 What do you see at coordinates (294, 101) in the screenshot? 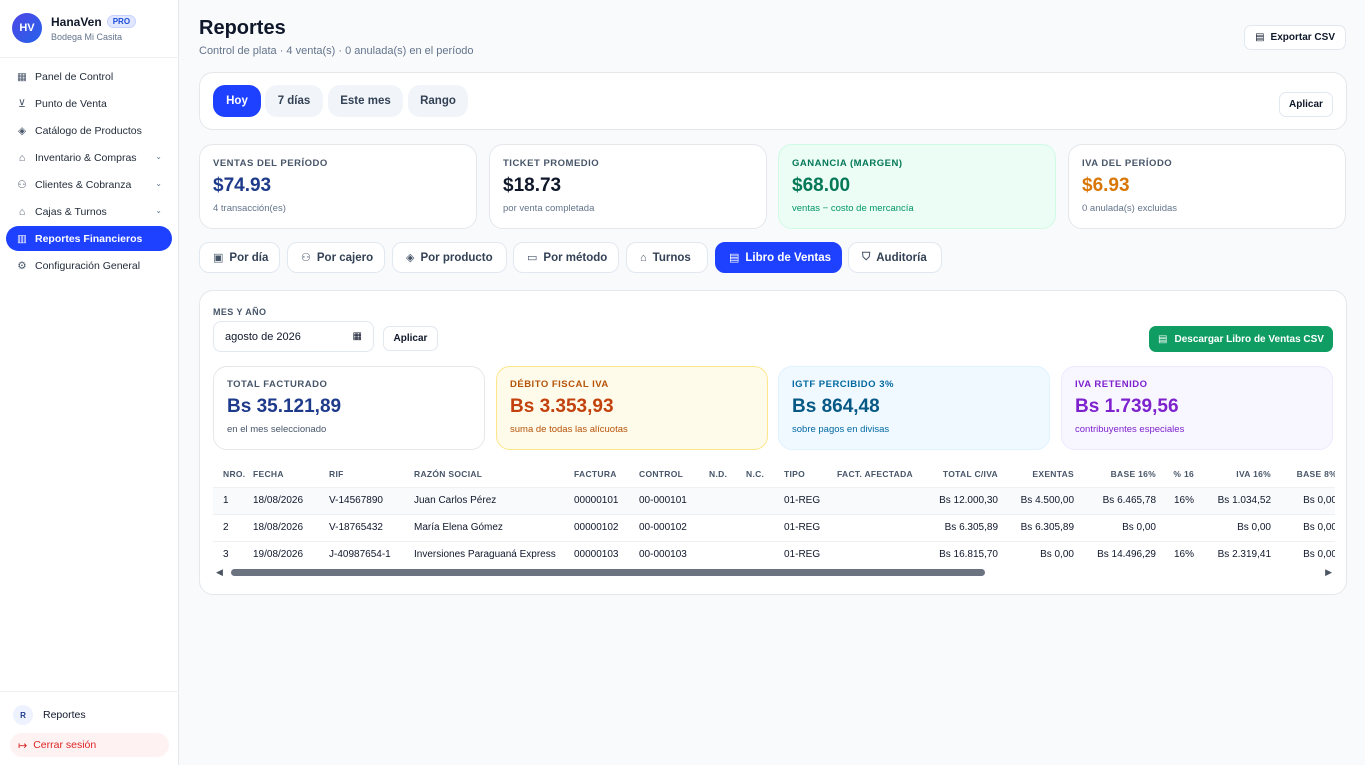
I see `range-7days-button: 7 días` at bounding box center [294, 101].